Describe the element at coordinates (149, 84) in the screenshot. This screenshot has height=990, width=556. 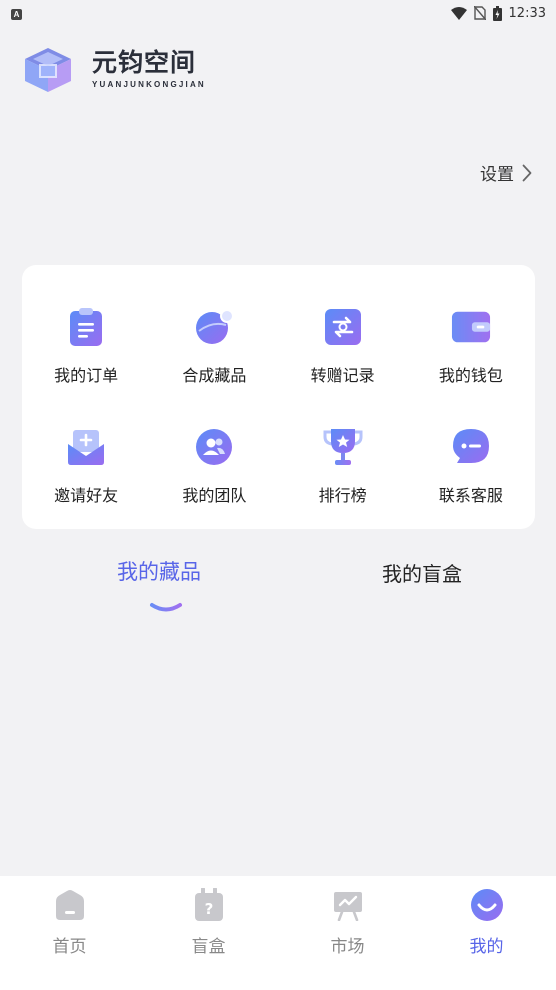
I see `brand-name-en: YUANJUNKONGJIAN` at that location.